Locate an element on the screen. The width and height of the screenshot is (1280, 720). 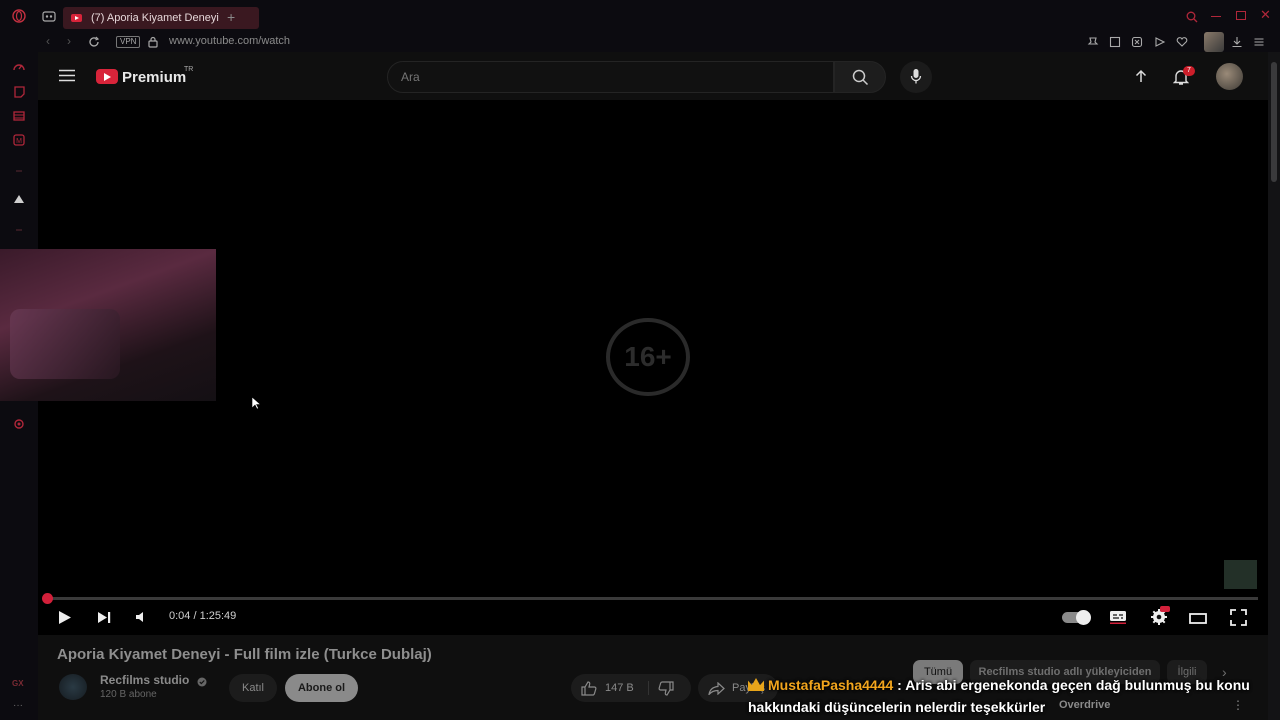
block-ads-icon is located at coordinates (1137, 44).